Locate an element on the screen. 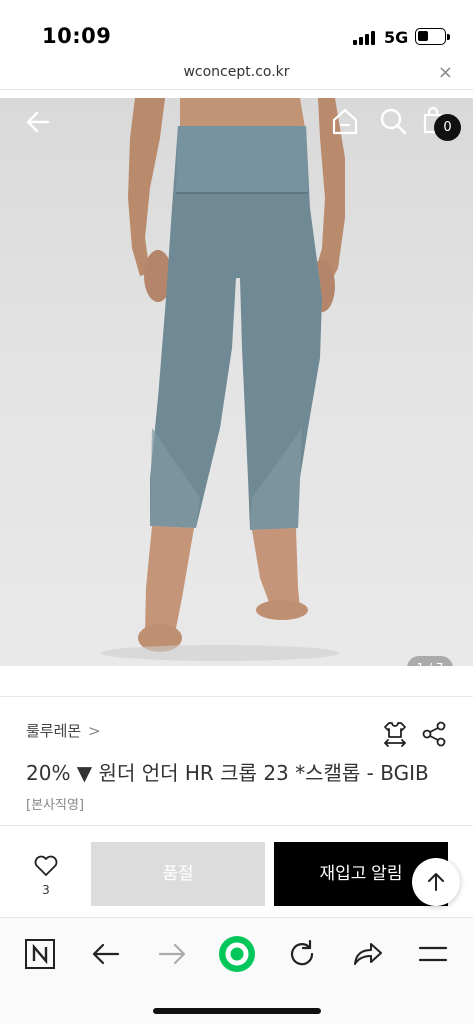 Image resolution: width=473 pixels, height=1024 pixels. soldout-button: 품절 is located at coordinates (178, 874).